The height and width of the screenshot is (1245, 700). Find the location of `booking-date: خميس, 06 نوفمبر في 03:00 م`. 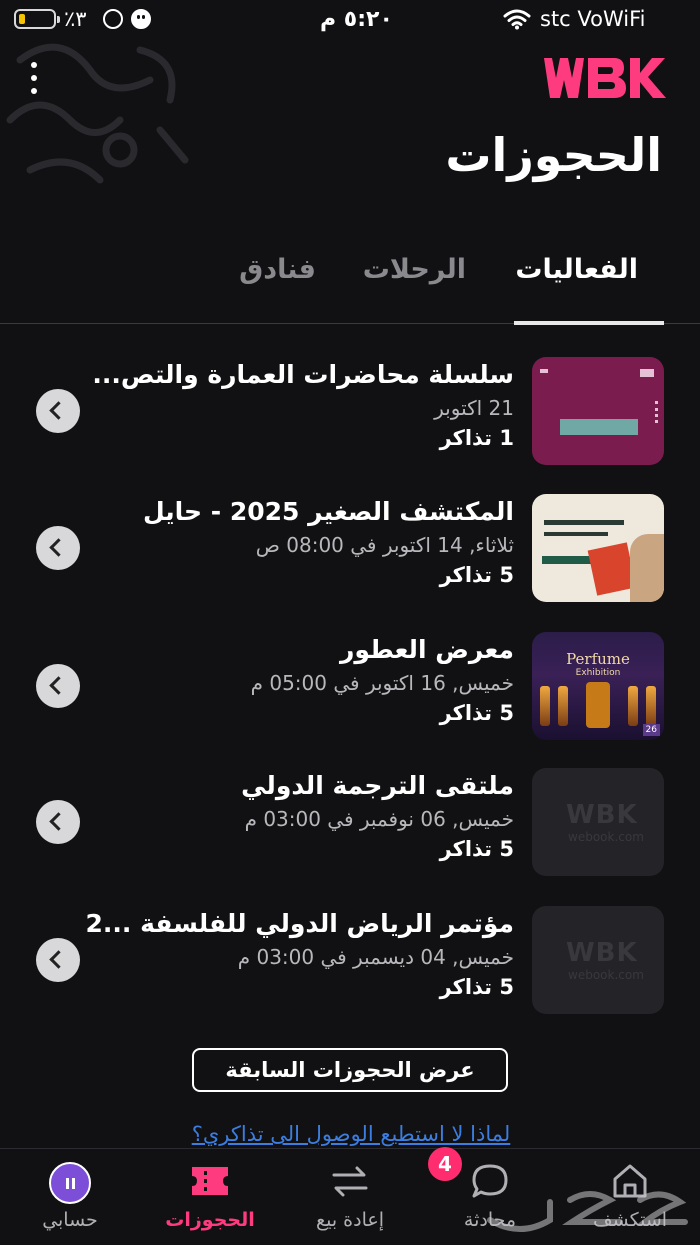

booking-date: خميس, 06 نوفمبر في 03:00 م is located at coordinates (379, 819).